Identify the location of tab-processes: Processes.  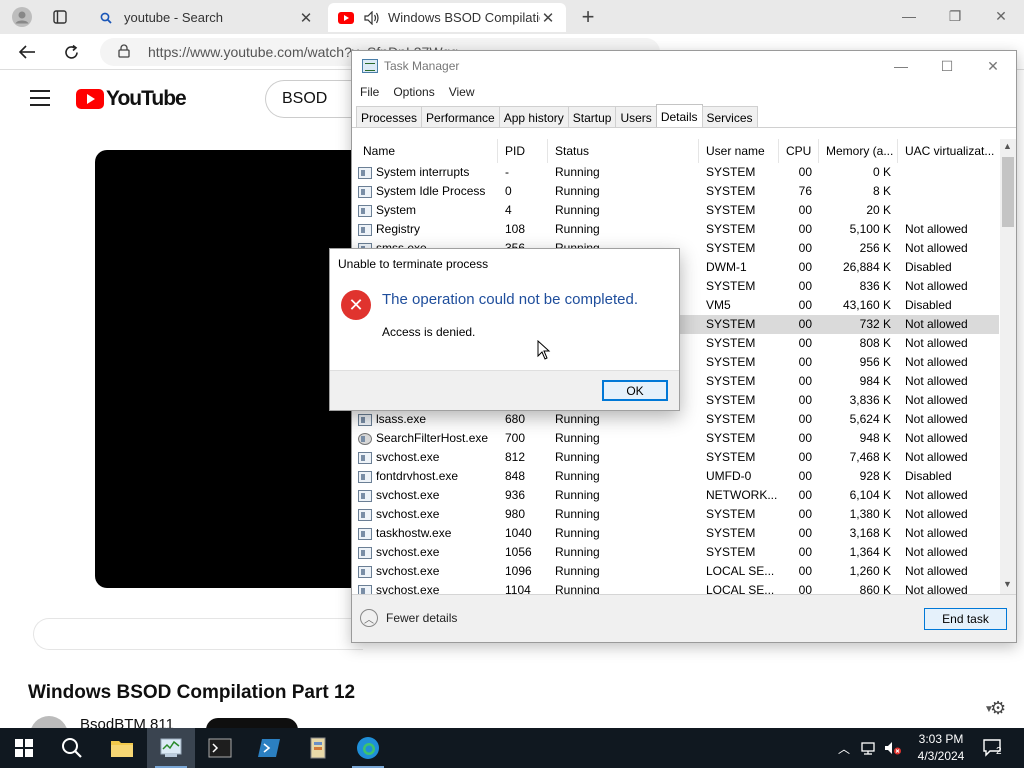
(389, 117).